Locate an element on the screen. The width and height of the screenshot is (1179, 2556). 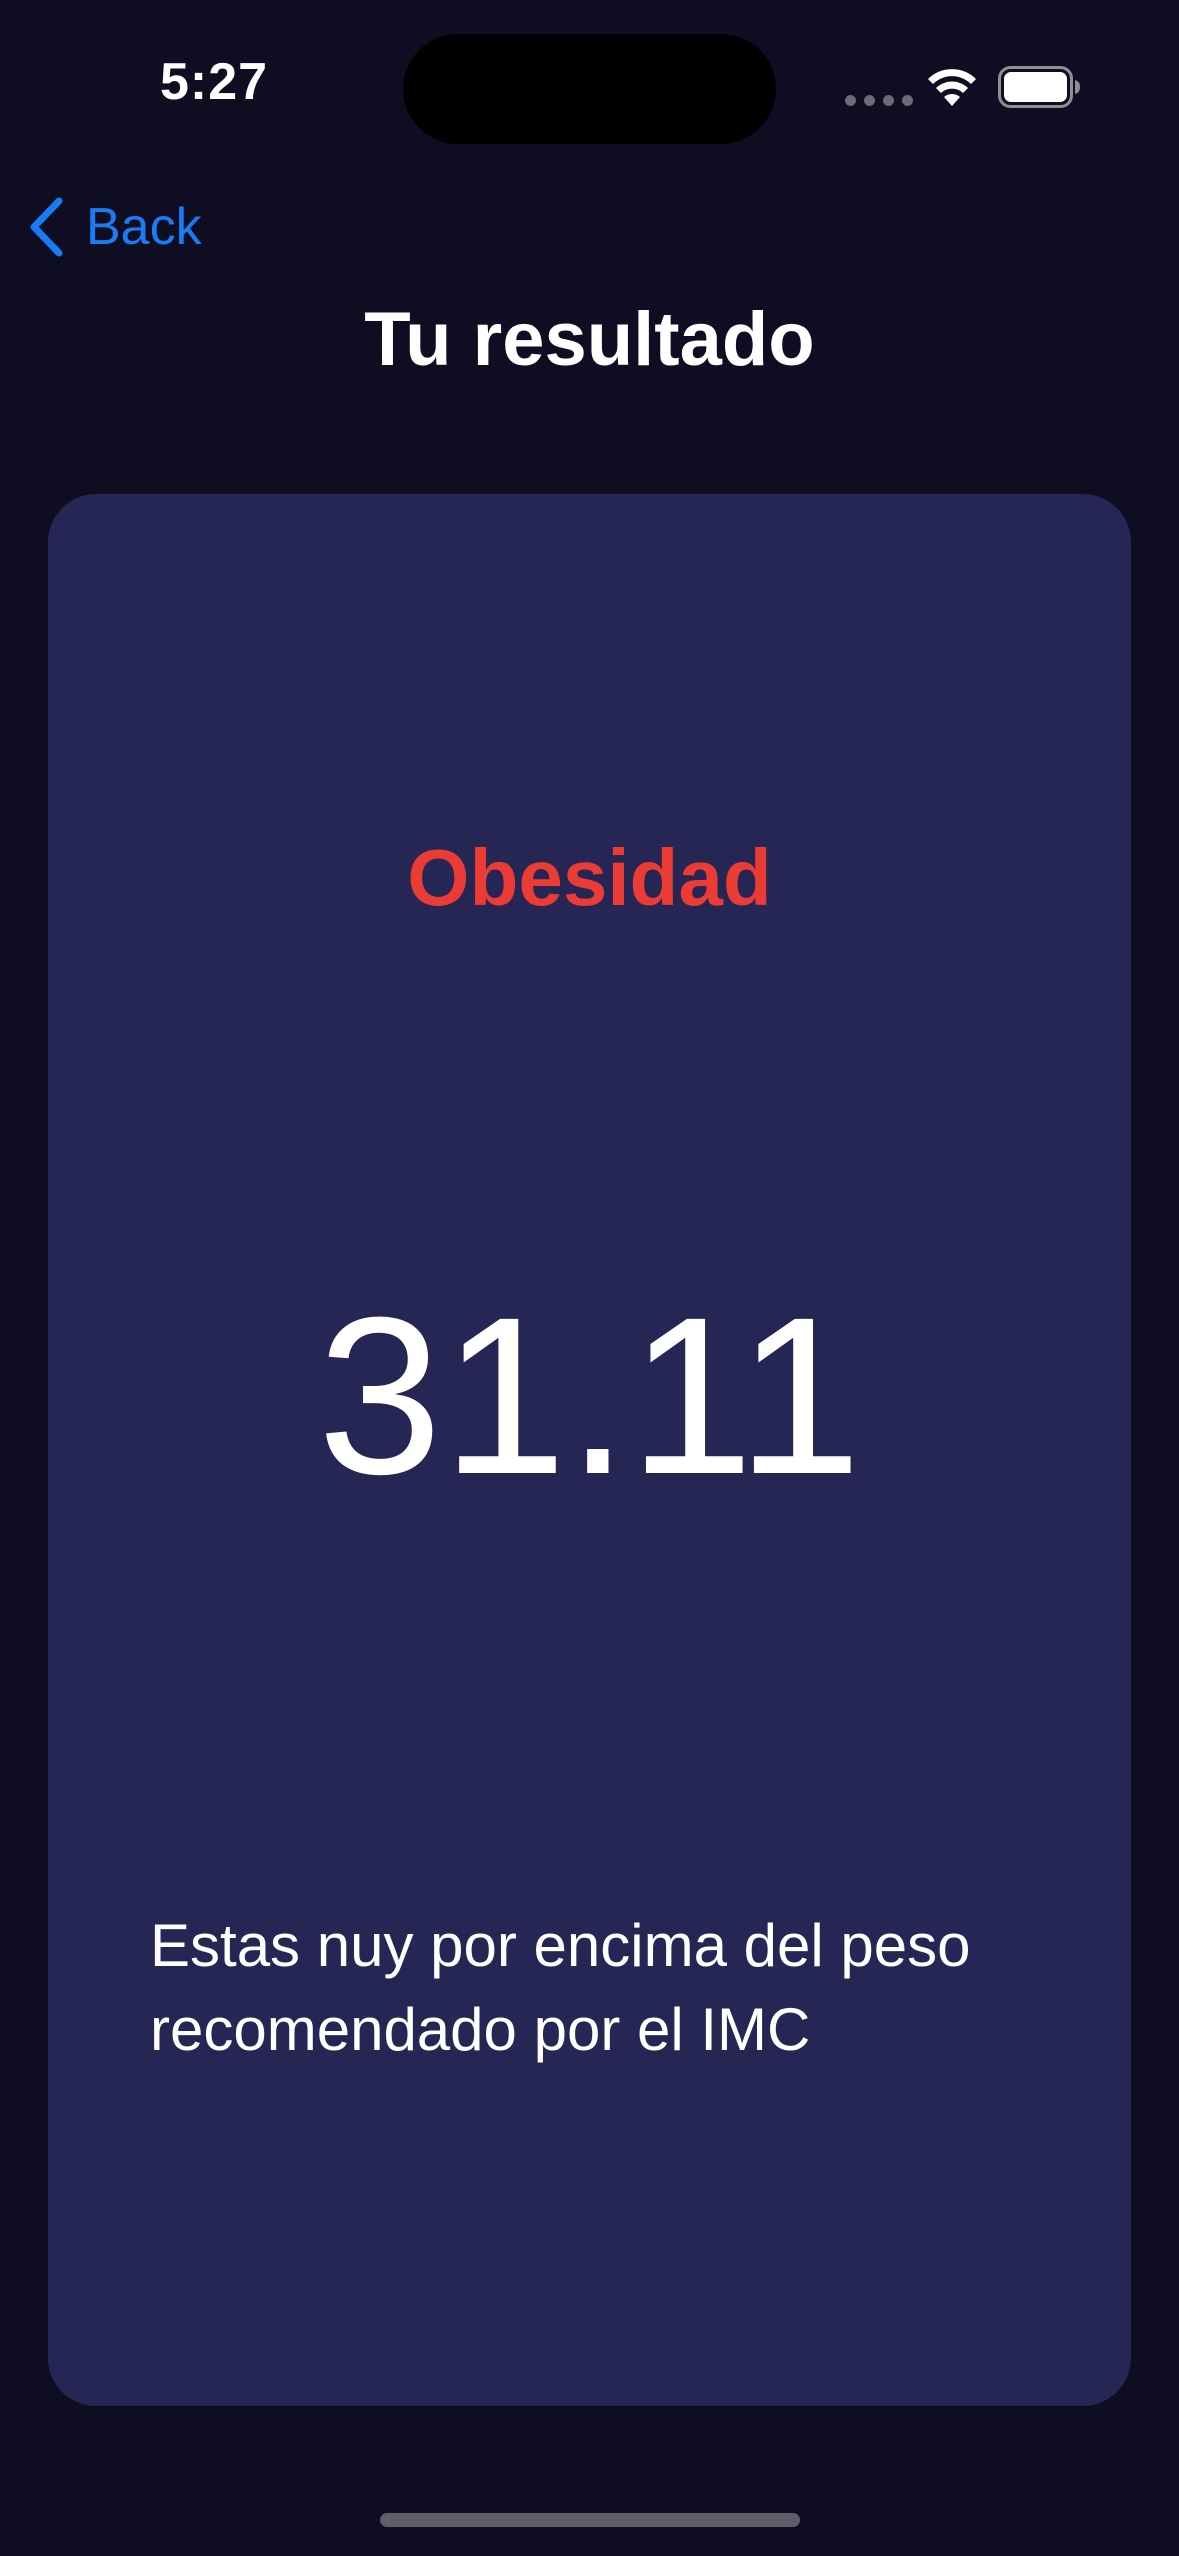
page-title: Tu resultado is located at coordinates (589, 339).